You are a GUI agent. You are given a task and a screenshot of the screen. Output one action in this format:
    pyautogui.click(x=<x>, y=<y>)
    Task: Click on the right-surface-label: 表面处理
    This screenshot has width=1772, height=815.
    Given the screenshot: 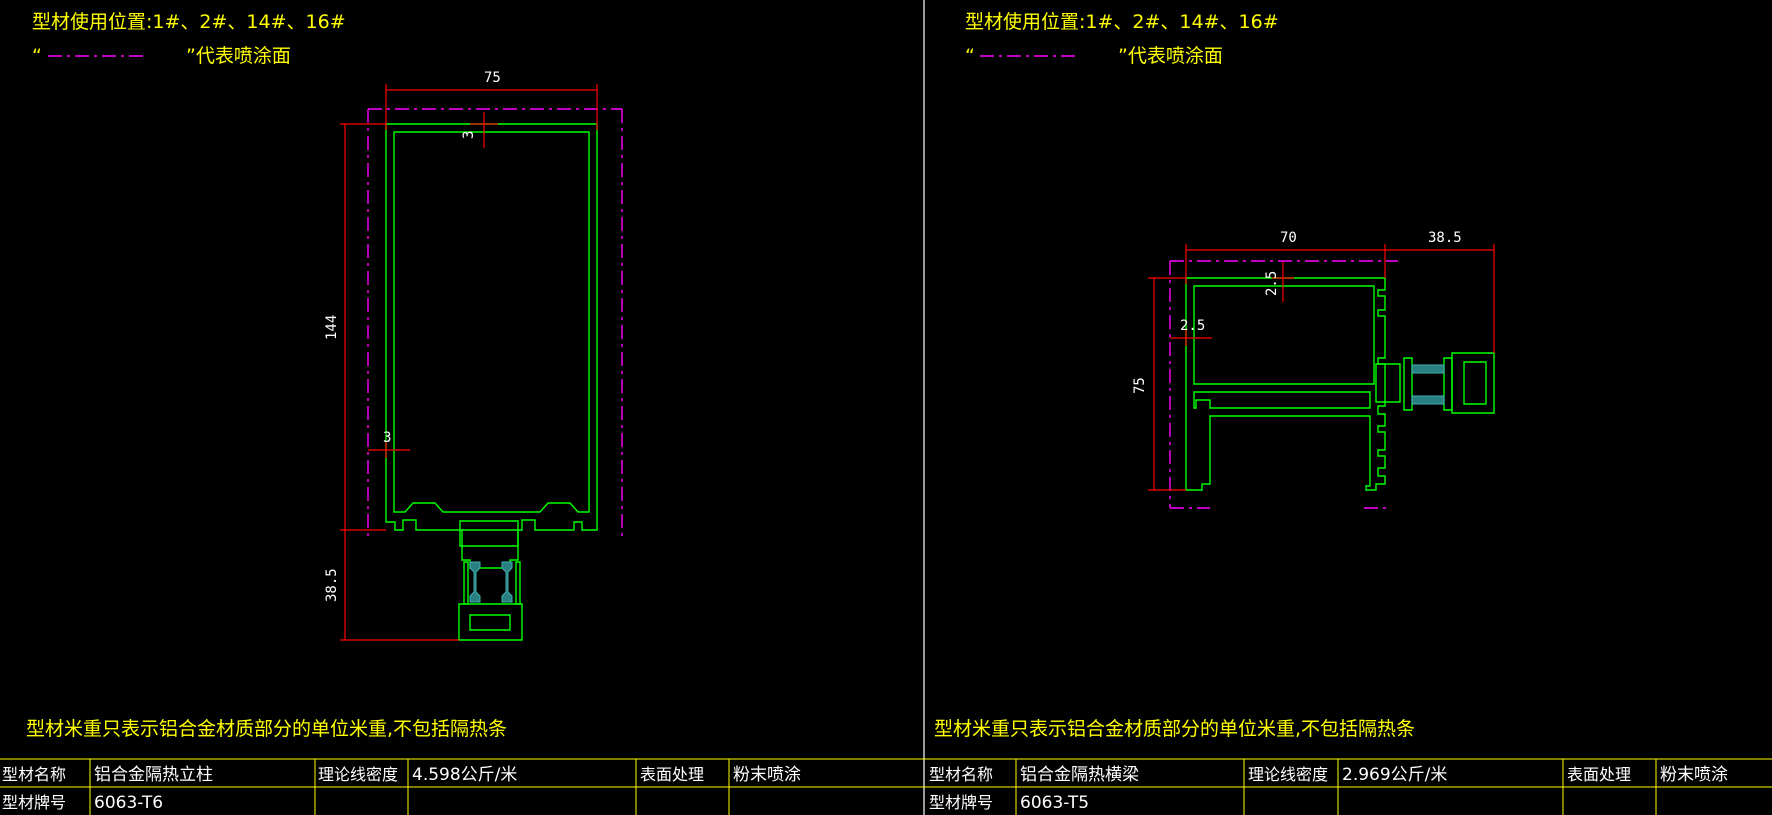 What is the action you would take?
    pyautogui.click(x=1599, y=774)
    